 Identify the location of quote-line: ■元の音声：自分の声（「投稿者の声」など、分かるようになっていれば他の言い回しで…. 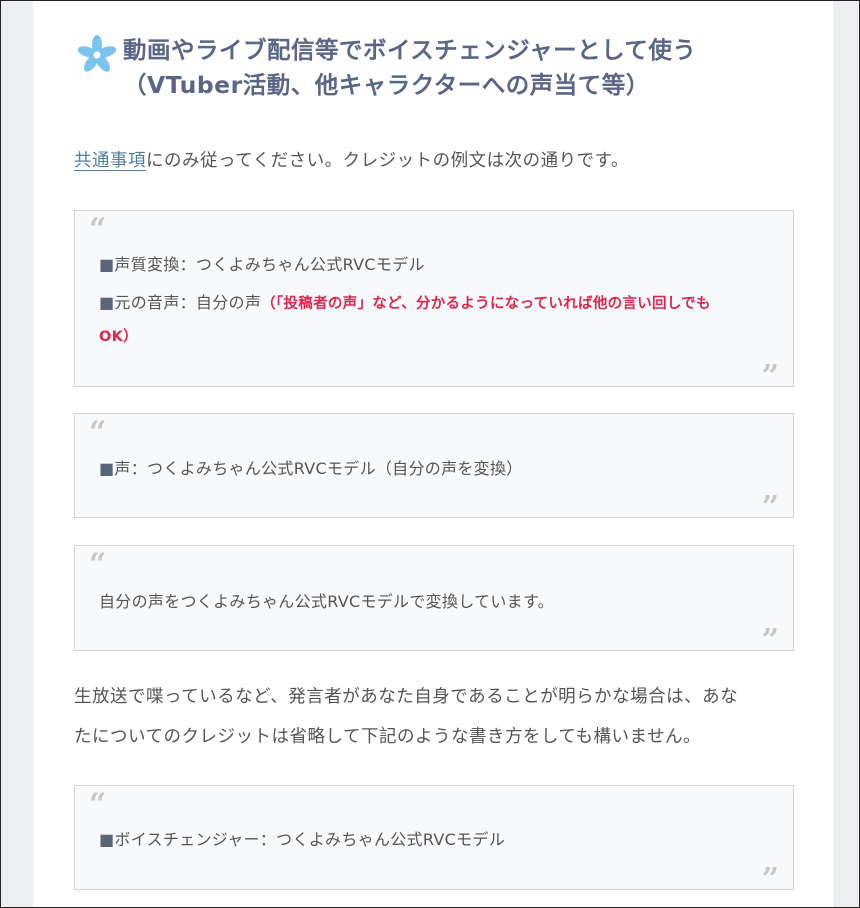
(405, 301).